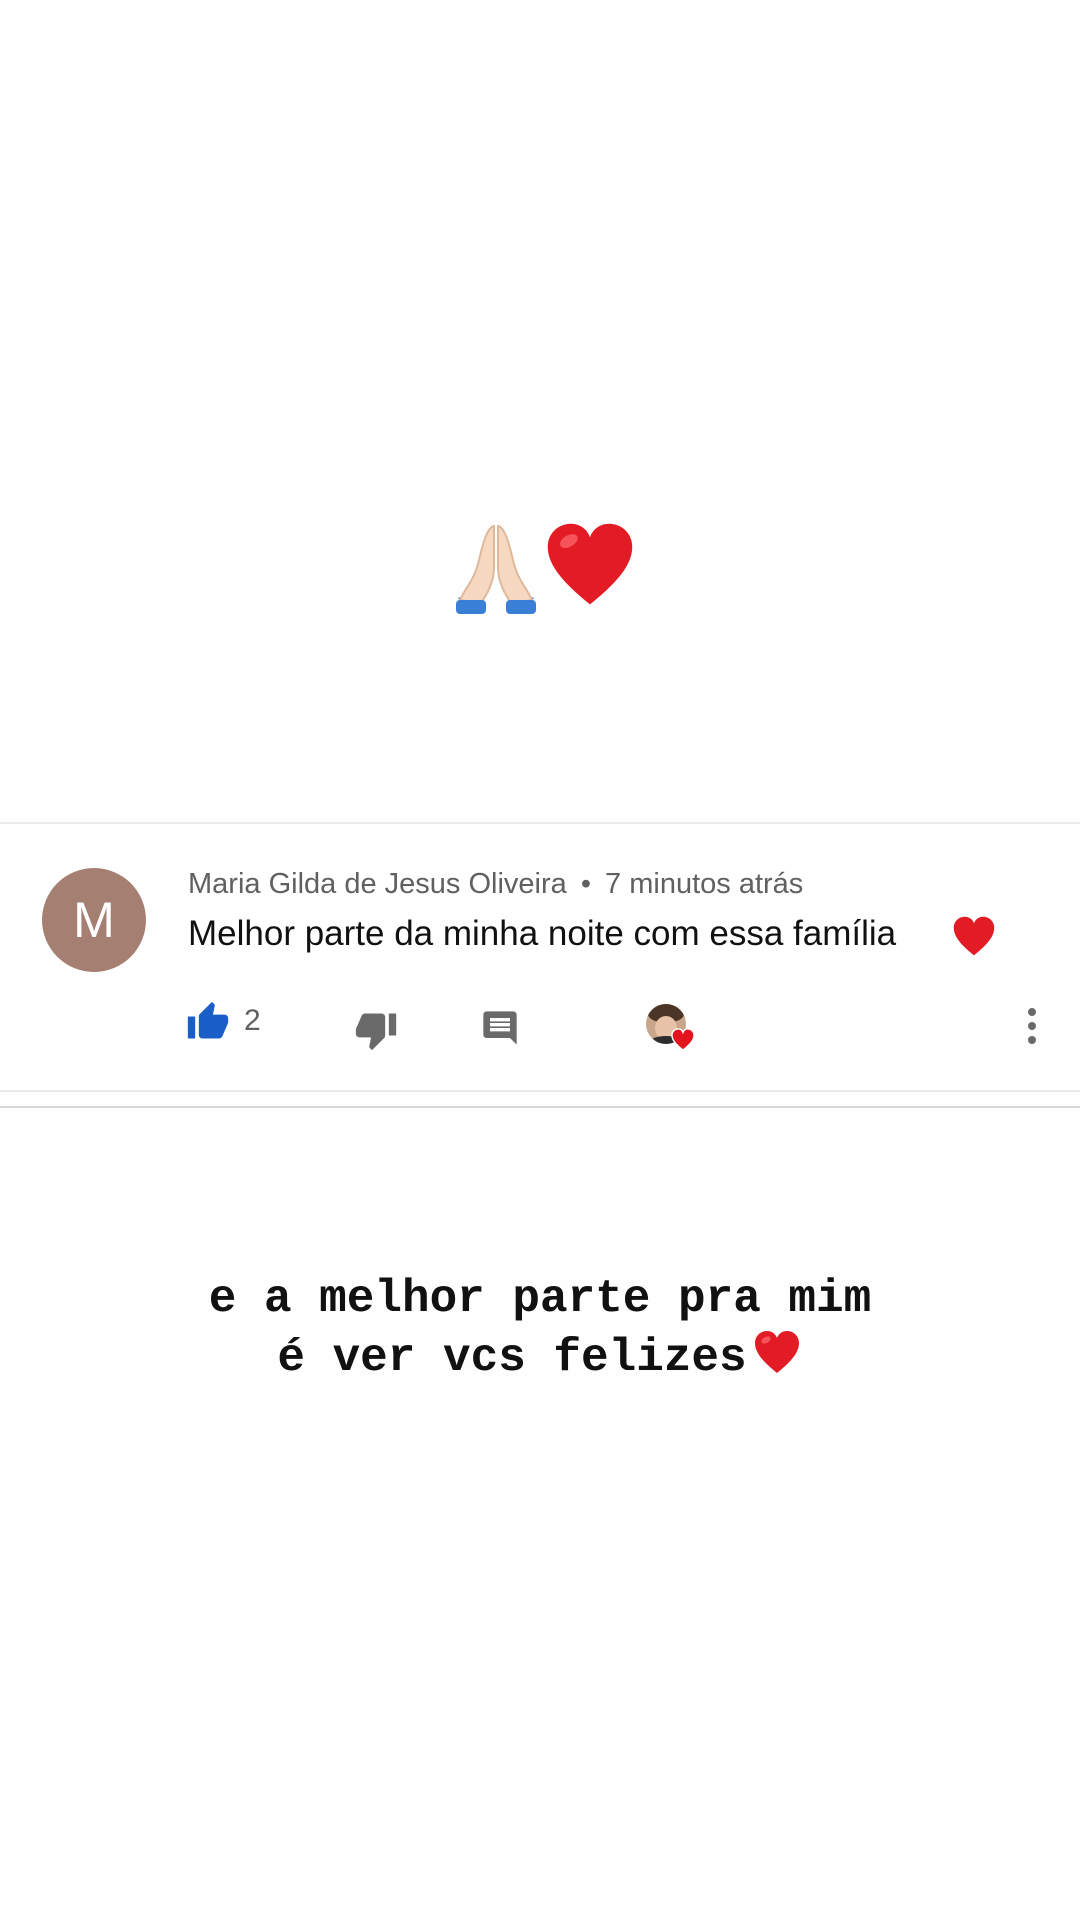  Describe the element at coordinates (208, 1022) in the screenshot. I see `like-button-icon` at that location.